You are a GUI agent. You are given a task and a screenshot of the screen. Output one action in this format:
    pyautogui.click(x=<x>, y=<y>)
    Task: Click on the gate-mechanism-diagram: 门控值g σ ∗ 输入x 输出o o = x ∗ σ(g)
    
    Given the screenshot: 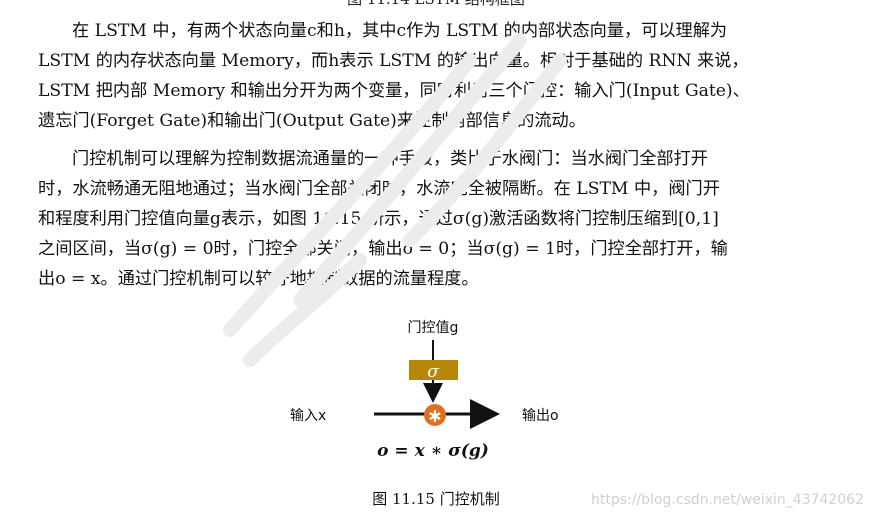 What is the action you would take?
    pyautogui.click(x=424, y=390)
    